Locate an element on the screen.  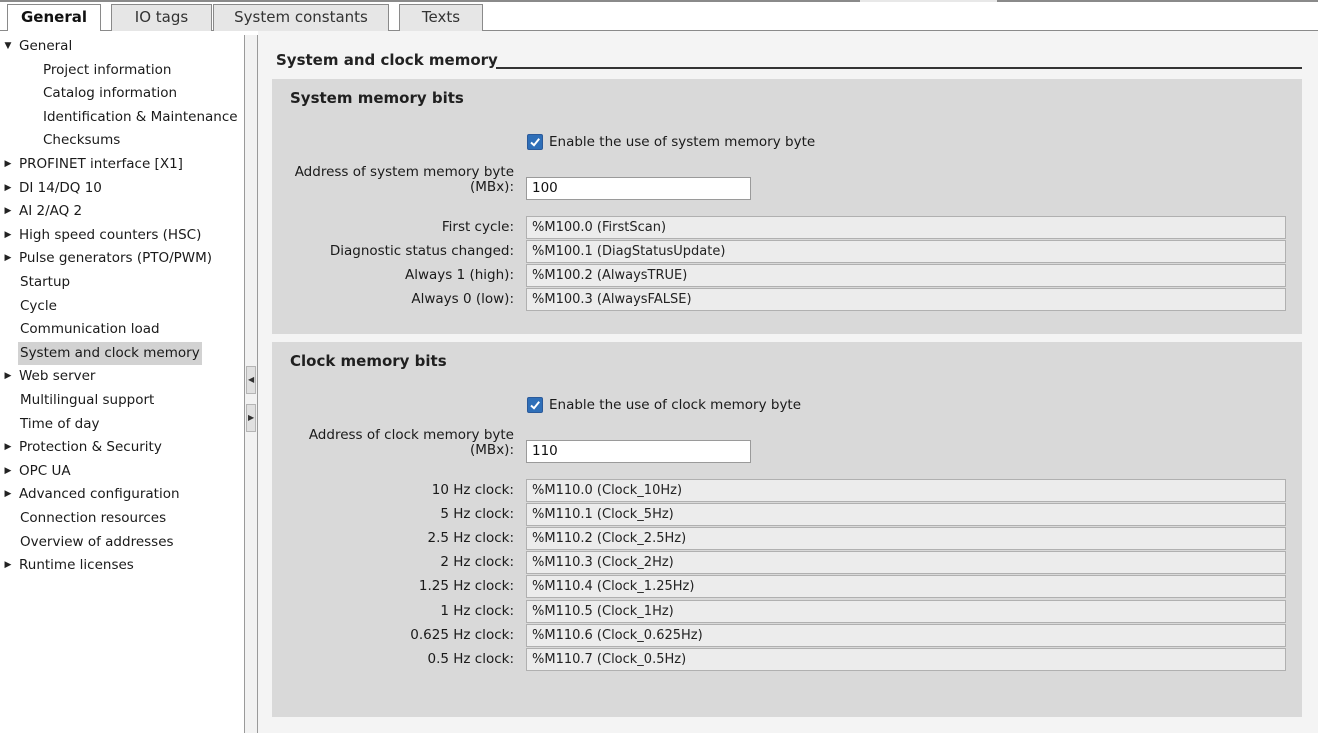
nav-item-cycle: Cycle is located at coordinates (122, 306).